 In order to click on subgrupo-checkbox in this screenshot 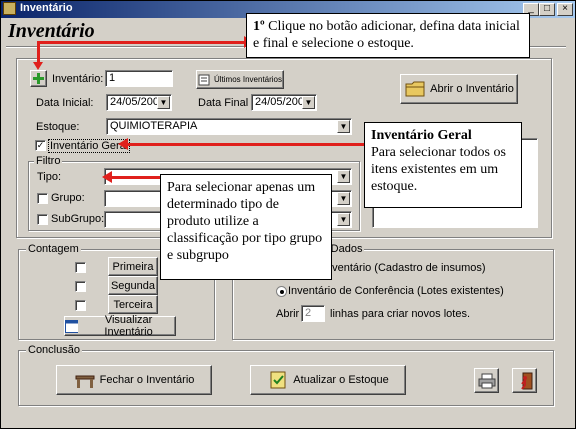, I will do `click(42, 219)`.